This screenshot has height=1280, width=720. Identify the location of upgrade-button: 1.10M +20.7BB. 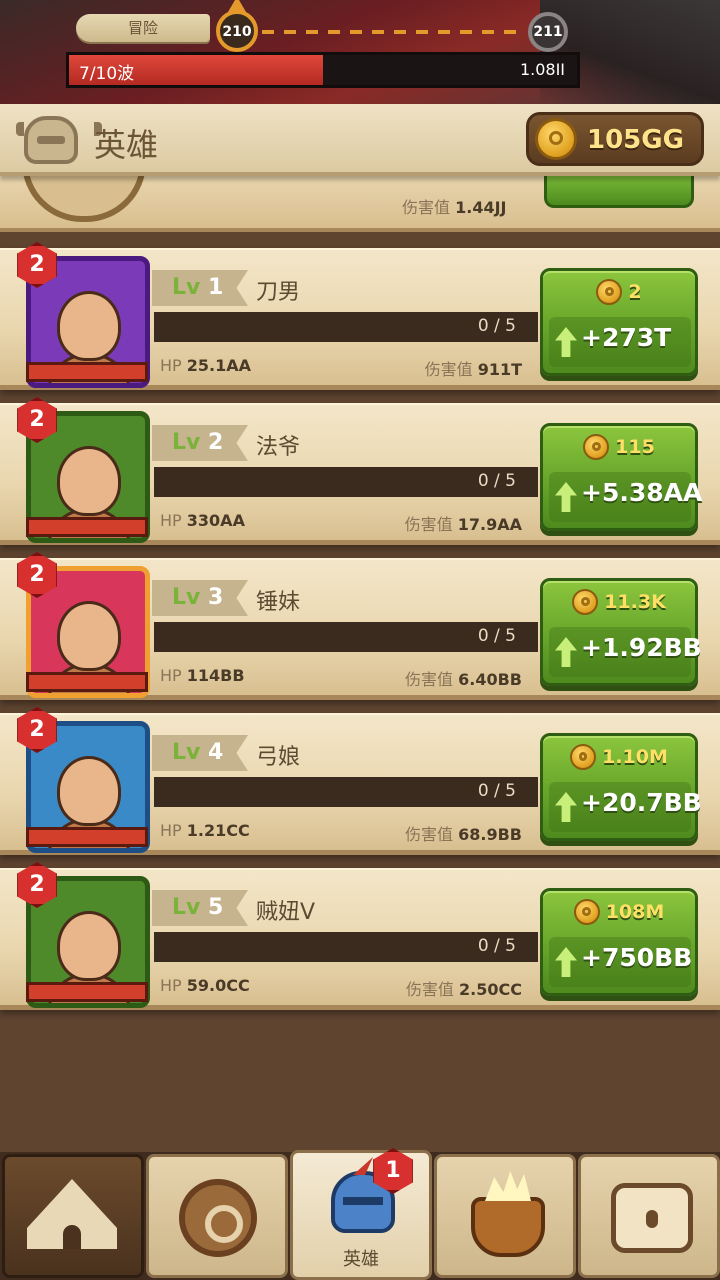
(621, 787).